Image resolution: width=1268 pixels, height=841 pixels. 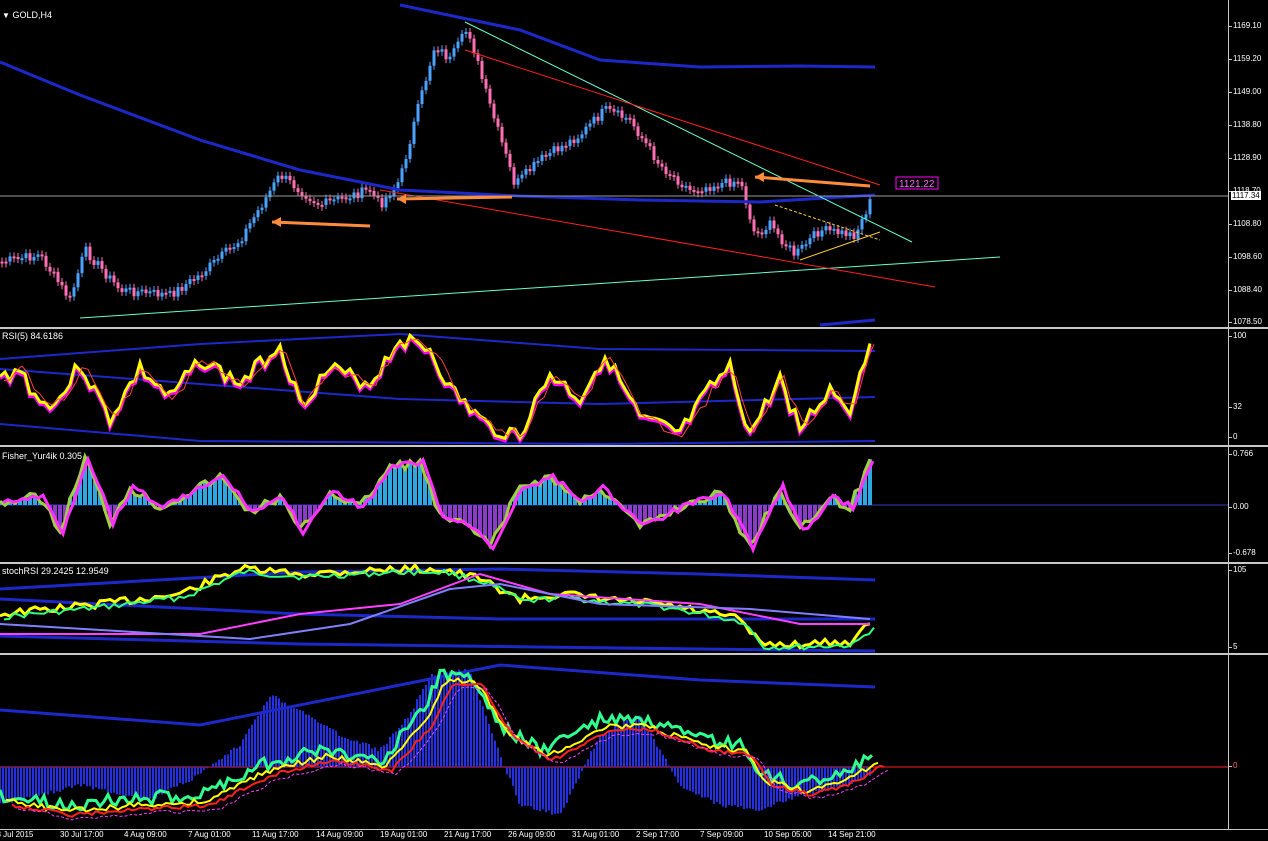 I want to click on time-label: 11 Aug 17:00, so click(x=275, y=834).